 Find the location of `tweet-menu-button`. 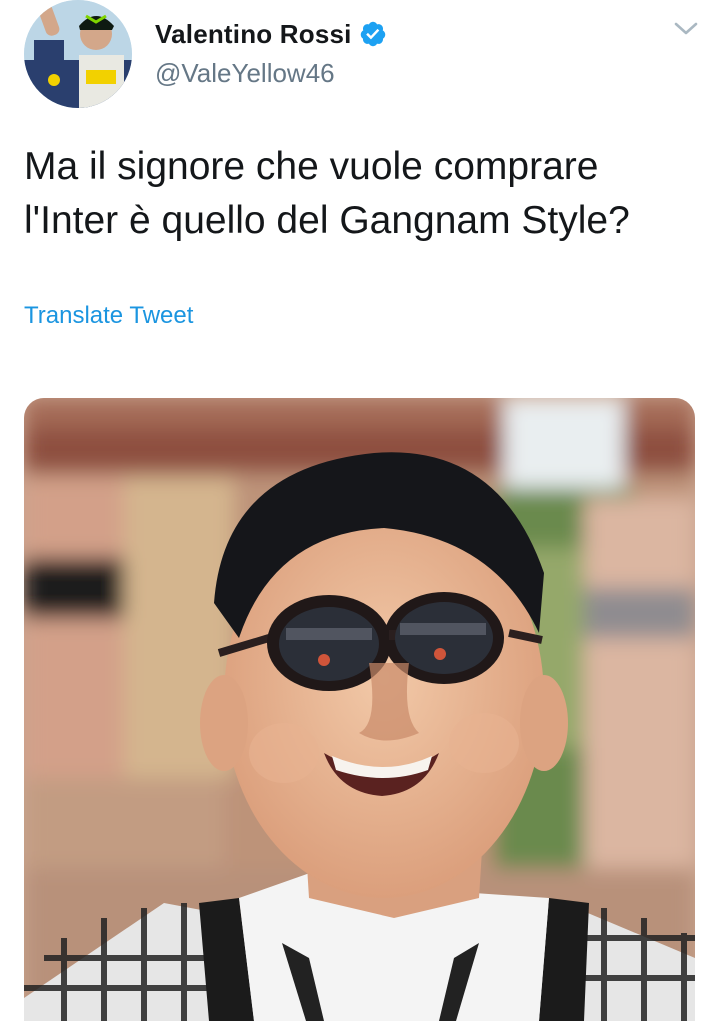

tweet-menu-button is located at coordinates (686, 29).